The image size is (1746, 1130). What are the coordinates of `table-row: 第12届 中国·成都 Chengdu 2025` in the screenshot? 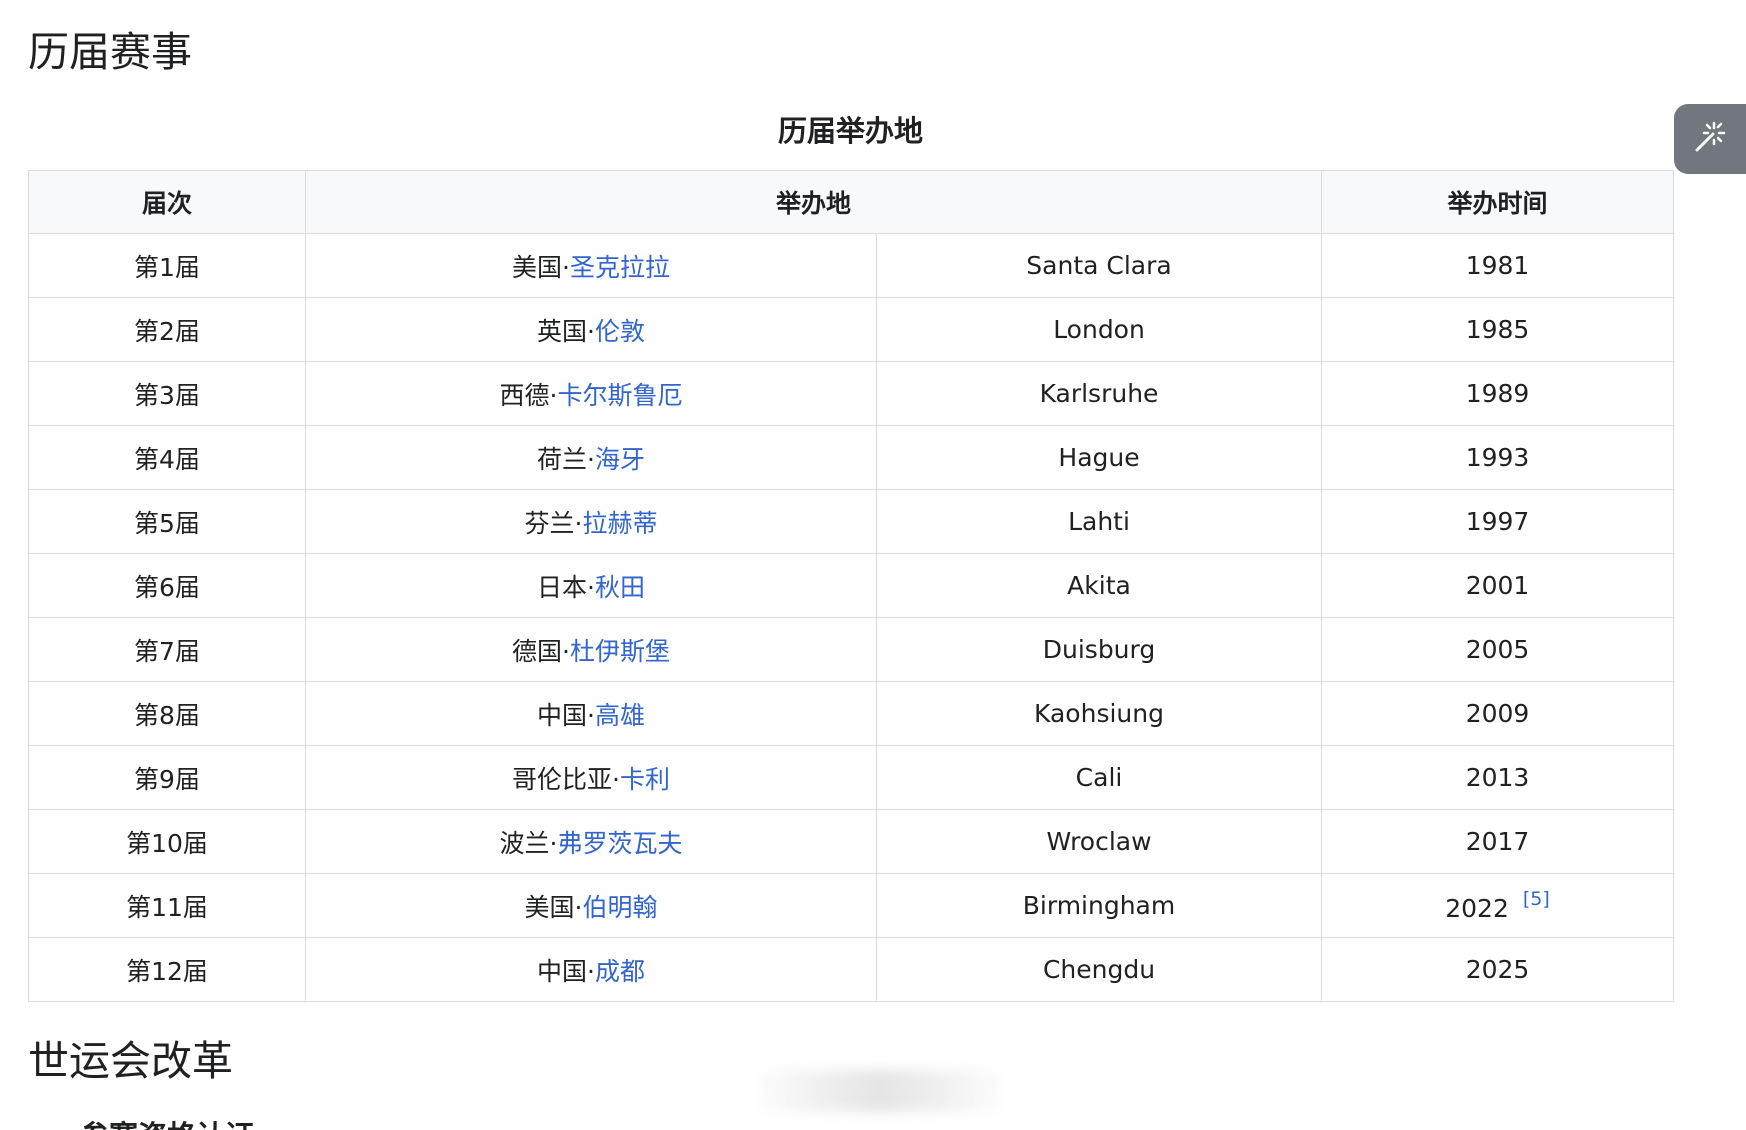 It's located at (851, 969).